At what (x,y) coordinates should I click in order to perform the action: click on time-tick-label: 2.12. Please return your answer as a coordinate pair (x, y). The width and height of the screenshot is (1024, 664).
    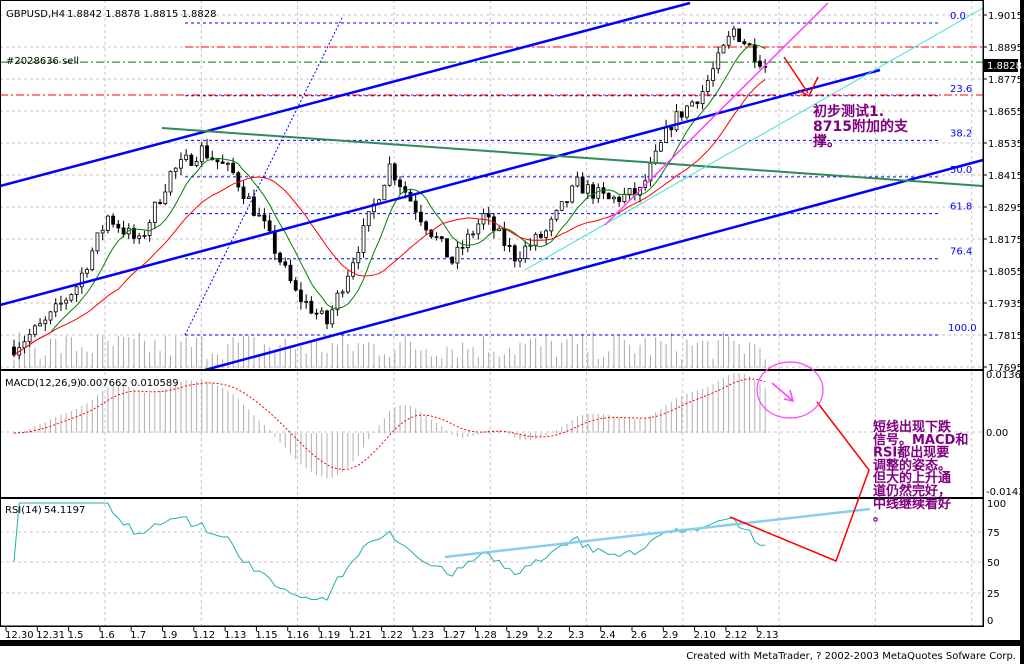
    Looking at the image, I should click on (736, 635).